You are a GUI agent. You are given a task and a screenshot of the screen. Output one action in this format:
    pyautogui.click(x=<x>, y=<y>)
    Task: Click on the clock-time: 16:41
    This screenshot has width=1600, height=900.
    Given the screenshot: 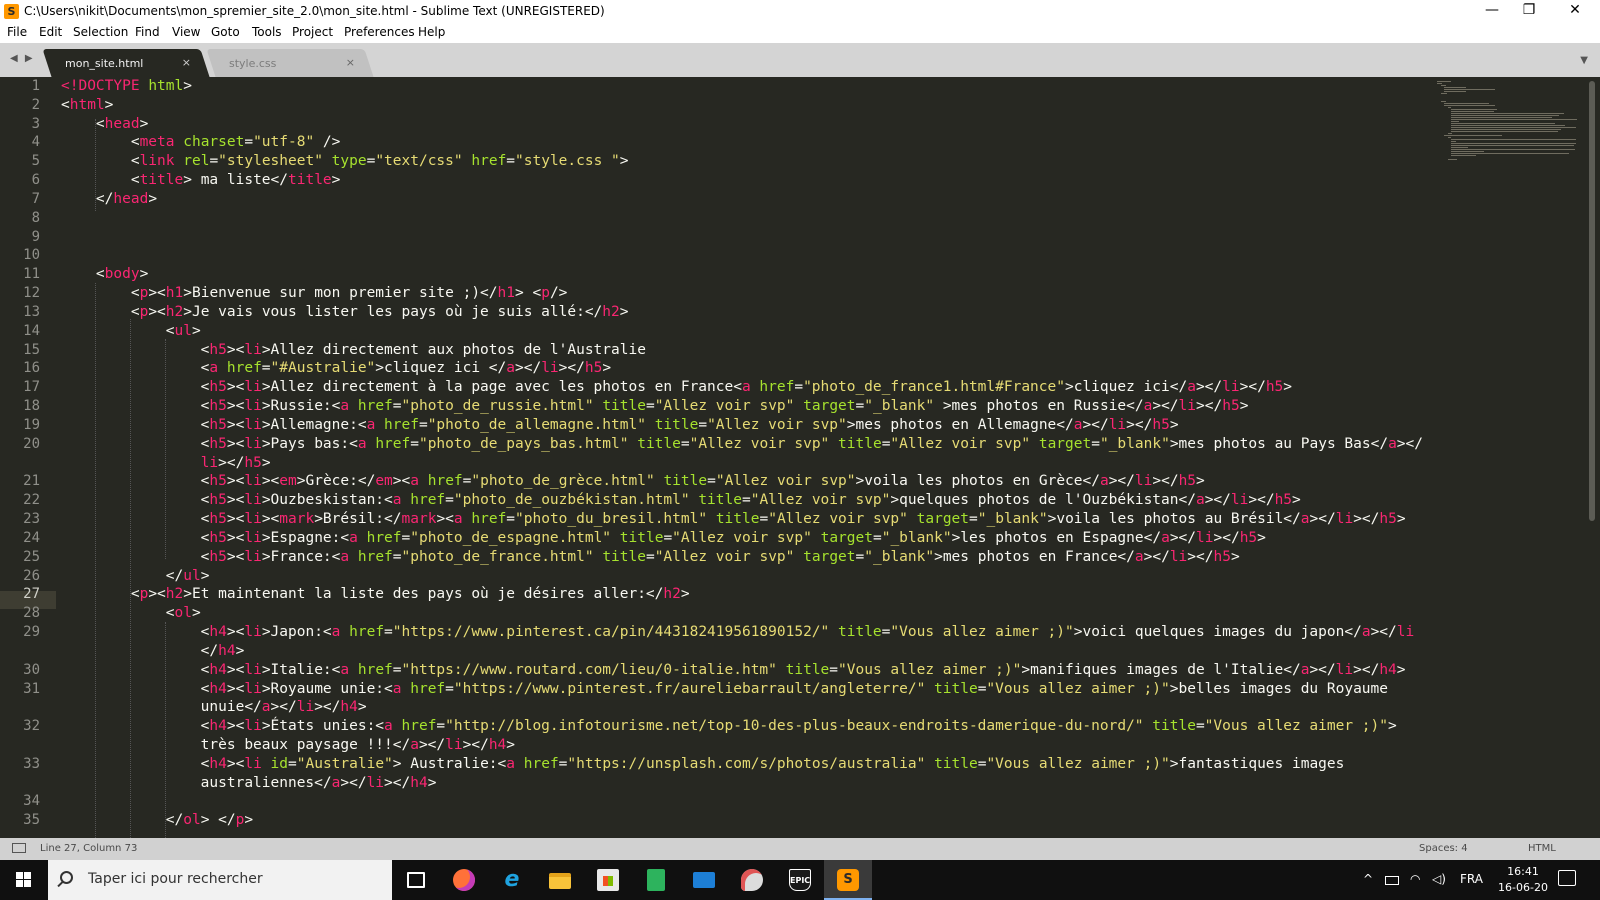 What is the action you would take?
    pyautogui.click(x=1523, y=871)
    